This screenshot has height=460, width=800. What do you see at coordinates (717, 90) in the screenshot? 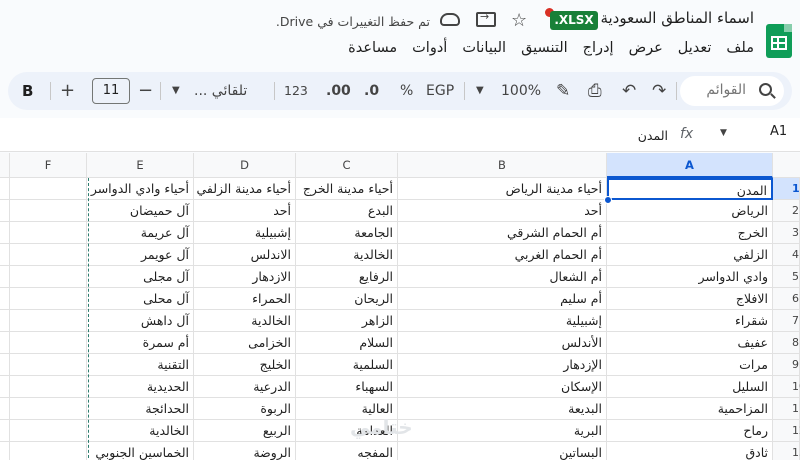
I see `menu-search-input` at bounding box center [717, 90].